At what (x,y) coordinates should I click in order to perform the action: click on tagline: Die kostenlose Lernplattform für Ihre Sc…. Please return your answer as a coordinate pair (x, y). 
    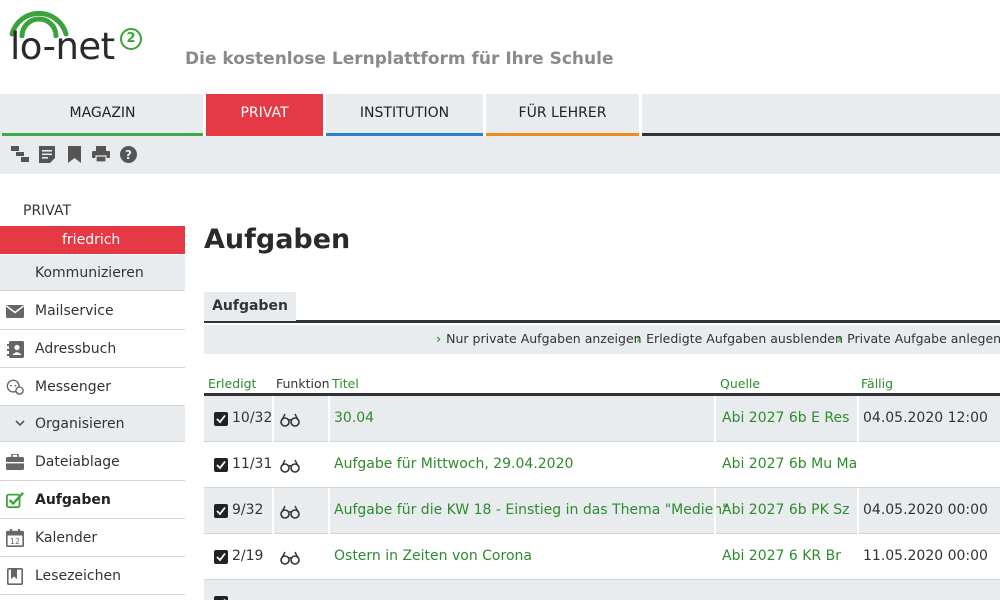
    Looking at the image, I should click on (399, 59).